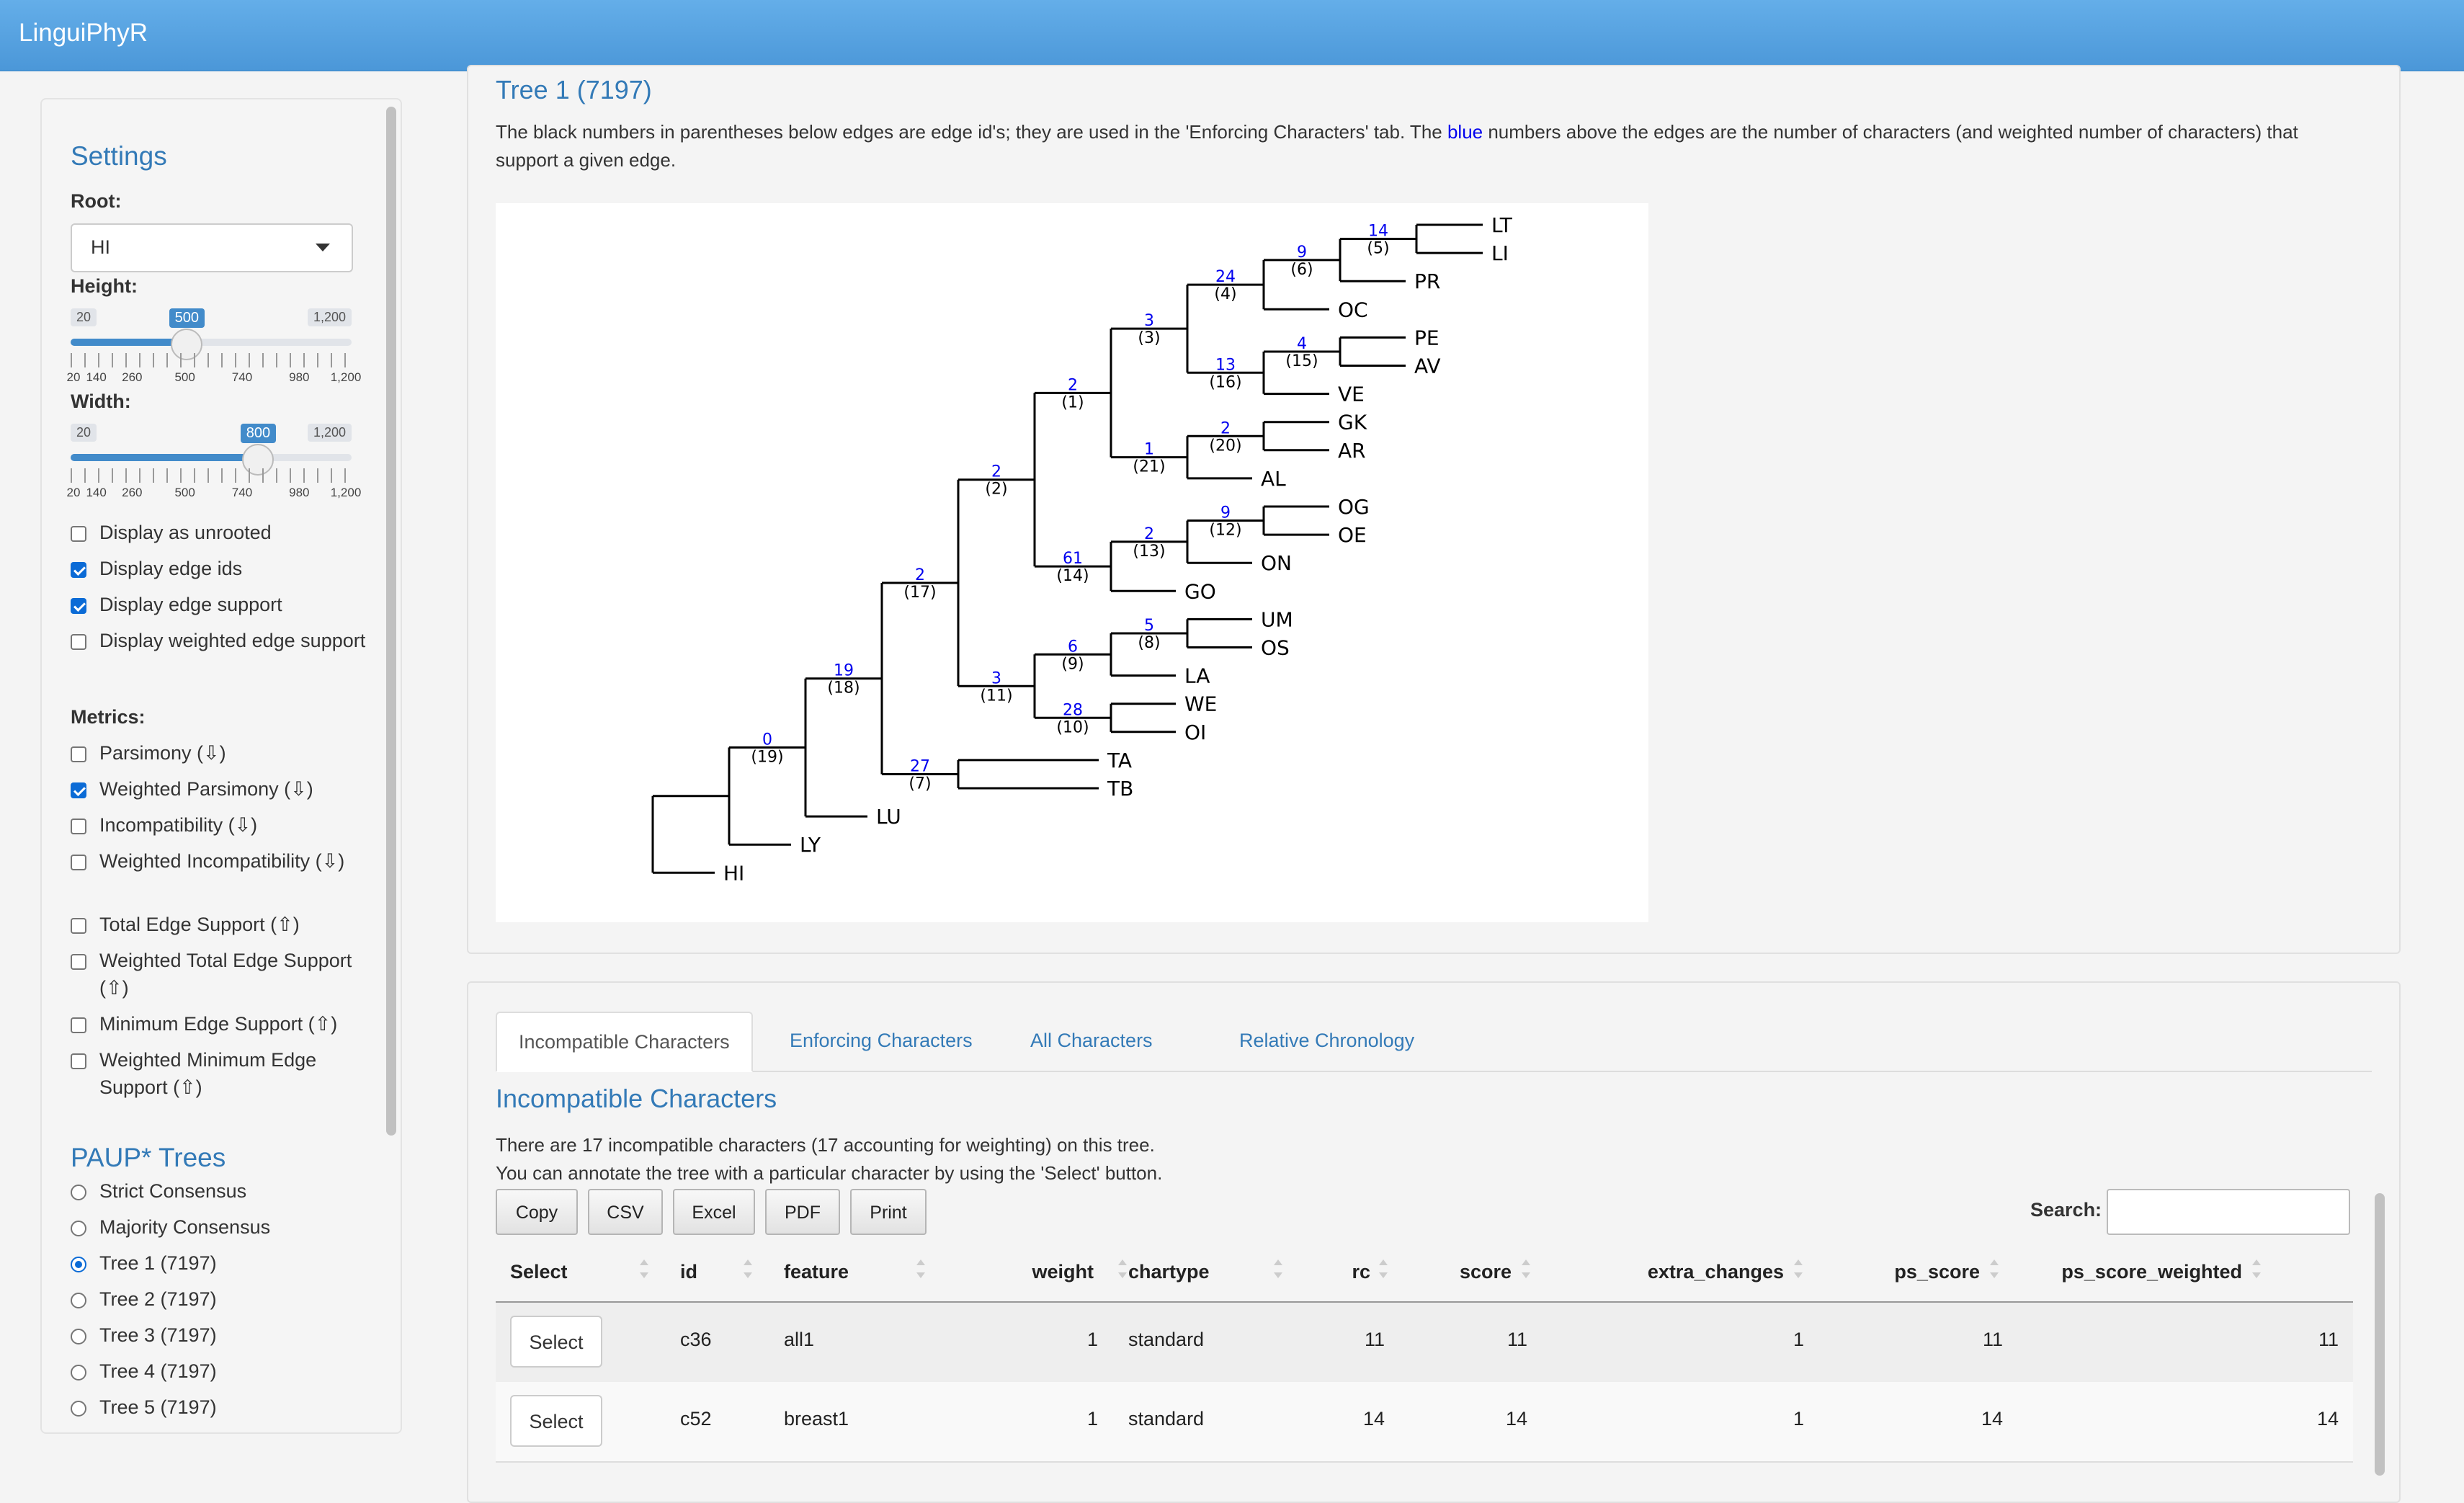  I want to click on paup-tree-radio-4: Tree 3 (7197), so click(222, 1335).